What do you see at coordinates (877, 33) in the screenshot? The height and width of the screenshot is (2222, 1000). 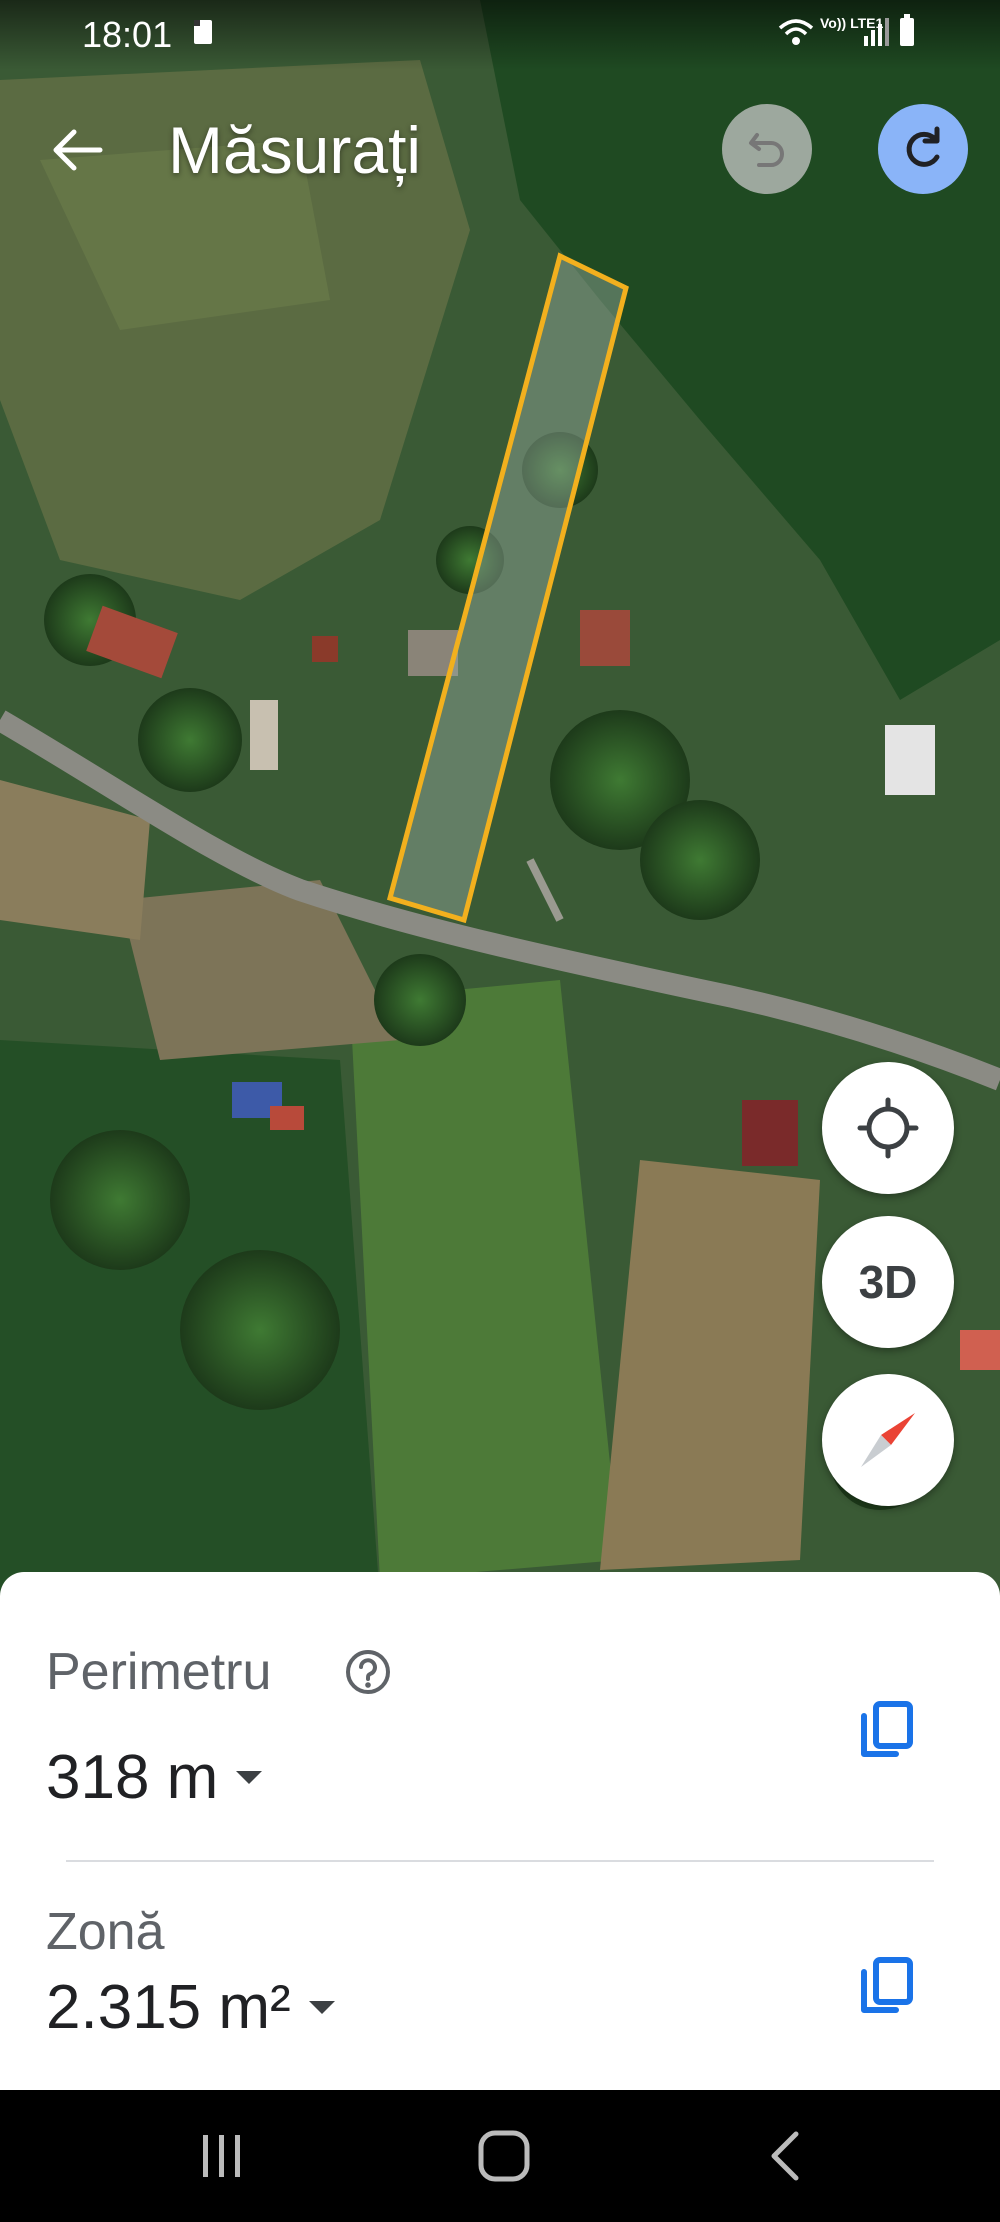 I see `signal-icon` at bounding box center [877, 33].